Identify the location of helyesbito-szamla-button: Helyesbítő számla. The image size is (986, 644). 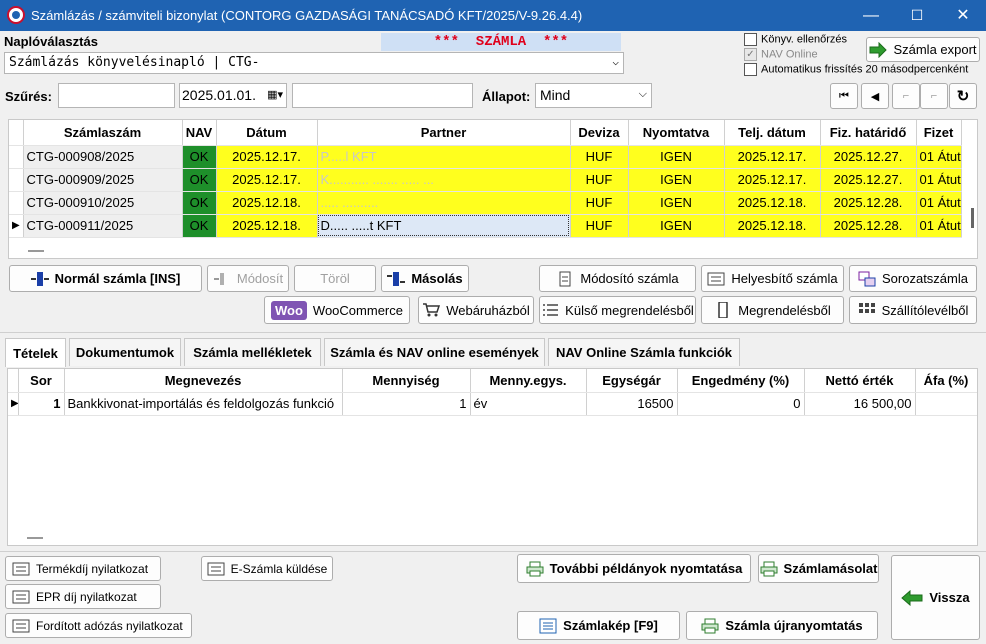
(772, 278).